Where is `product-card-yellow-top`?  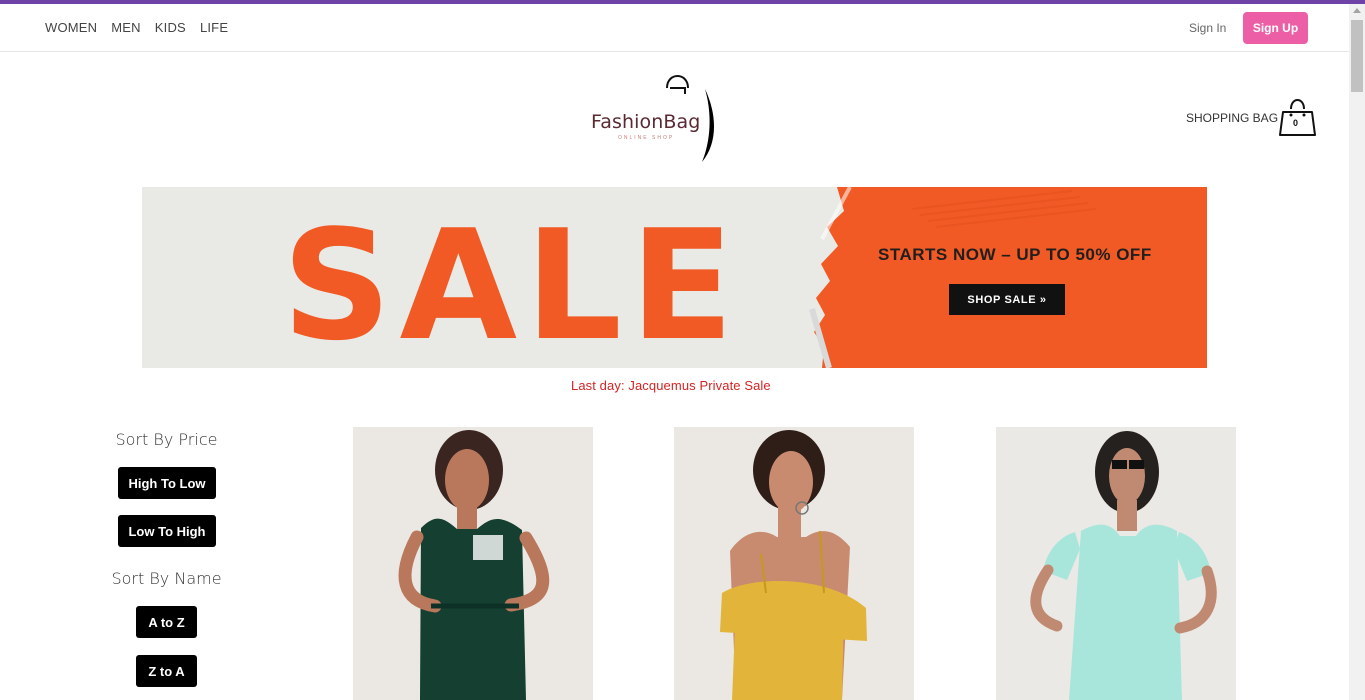
product-card-yellow-top is located at coordinates (794, 563).